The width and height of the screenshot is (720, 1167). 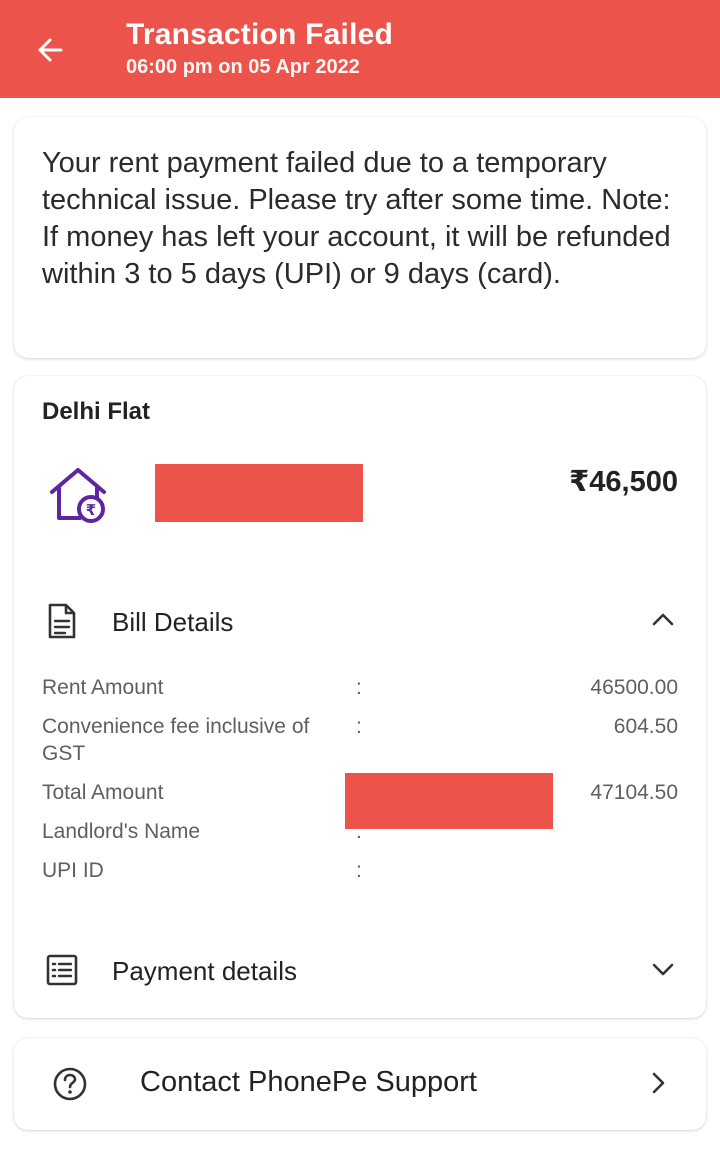 What do you see at coordinates (449, 801) in the screenshot?
I see `redacted-landlord-detail` at bounding box center [449, 801].